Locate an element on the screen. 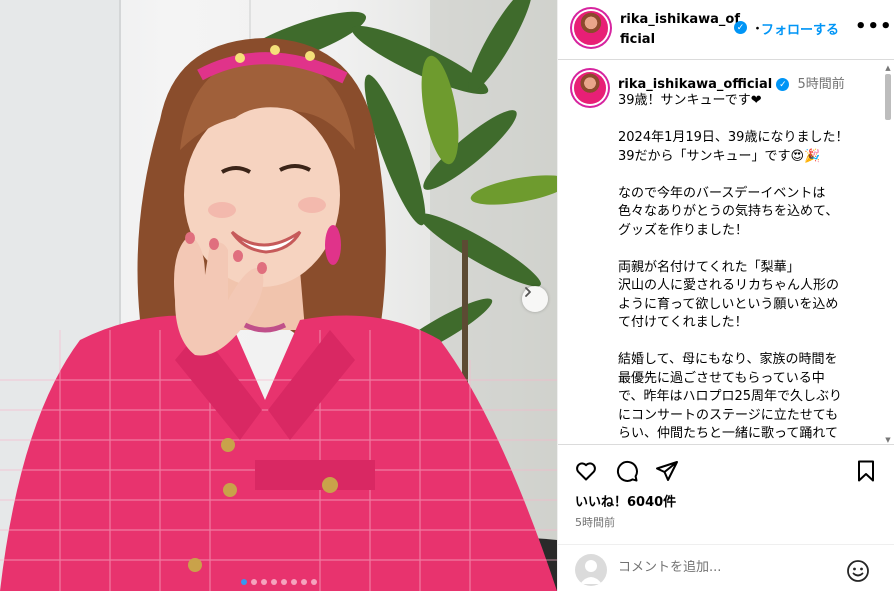 This screenshot has width=894, height=591. heart-icon is located at coordinates (587, 472).